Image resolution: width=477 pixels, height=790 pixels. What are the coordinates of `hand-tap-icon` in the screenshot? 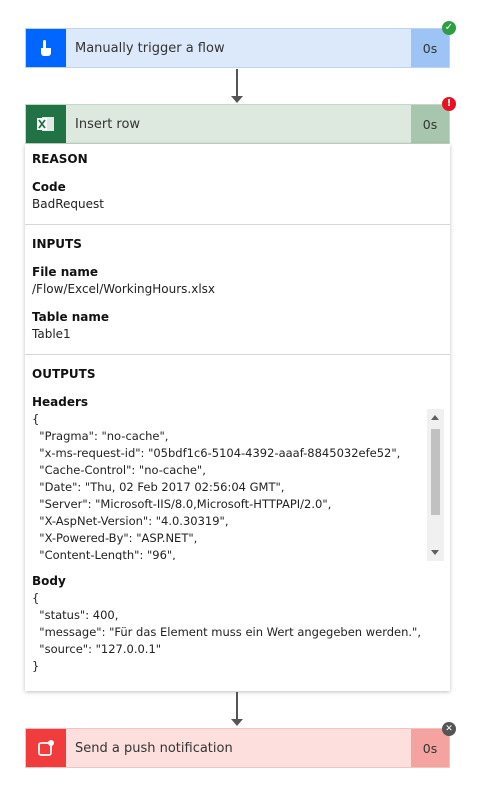 It's located at (46, 48).